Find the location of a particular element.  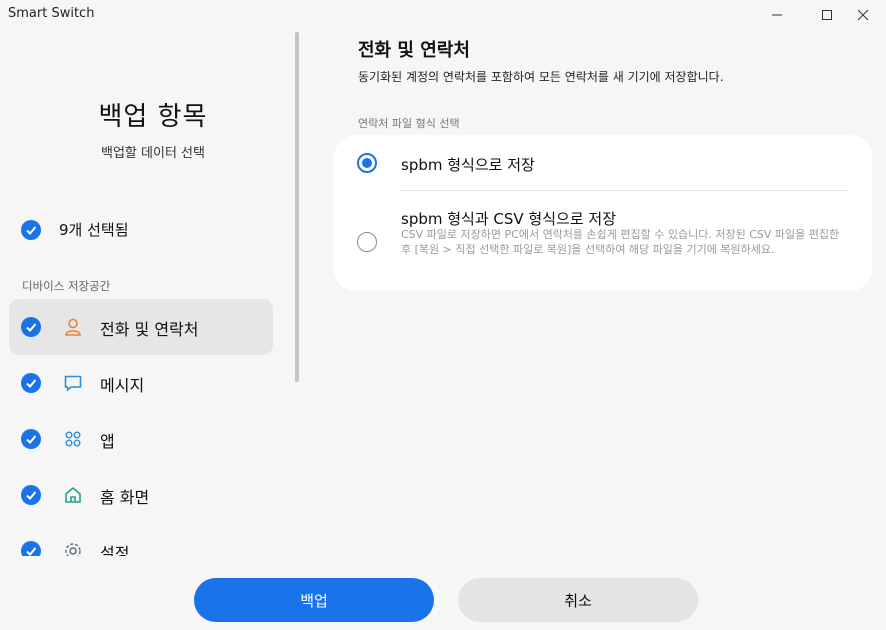

apps-grid-icon is located at coordinates (73, 439).